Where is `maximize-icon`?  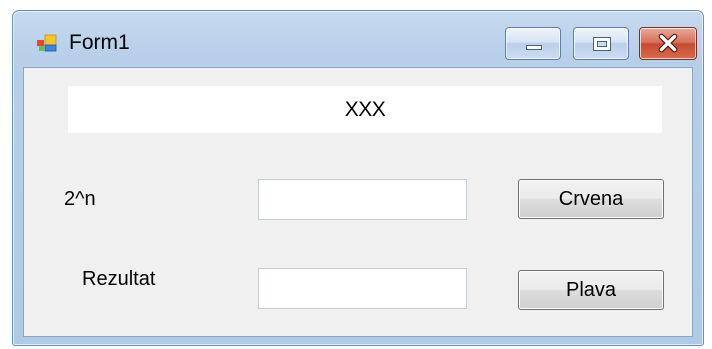
maximize-icon is located at coordinates (602, 44).